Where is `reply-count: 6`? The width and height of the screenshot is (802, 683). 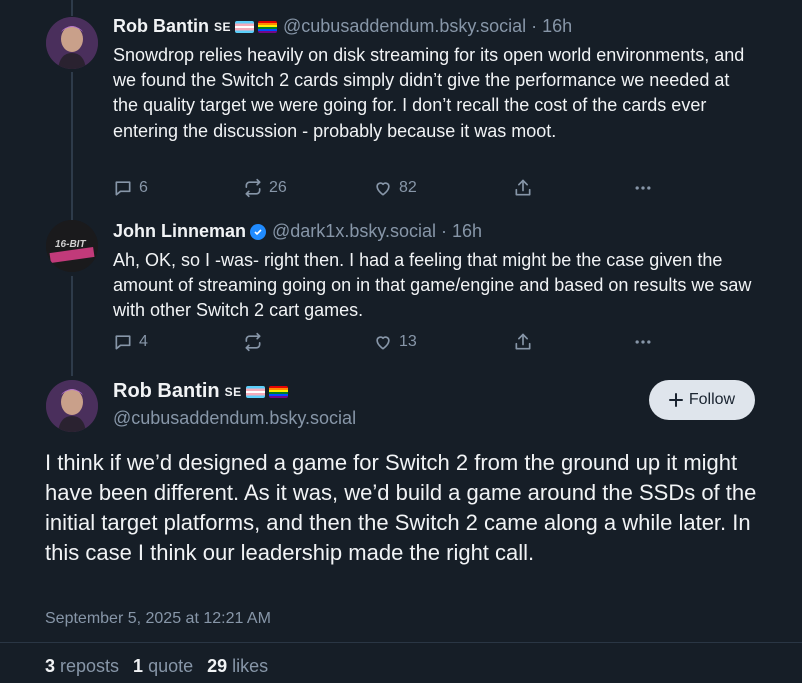 reply-count: 6 is located at coordinates (143, 187).